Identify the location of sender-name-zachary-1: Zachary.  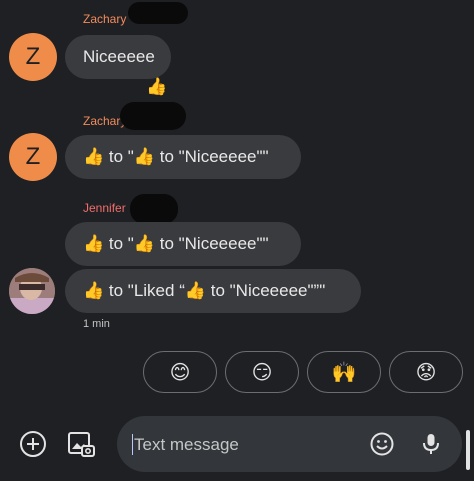
(105, 19).